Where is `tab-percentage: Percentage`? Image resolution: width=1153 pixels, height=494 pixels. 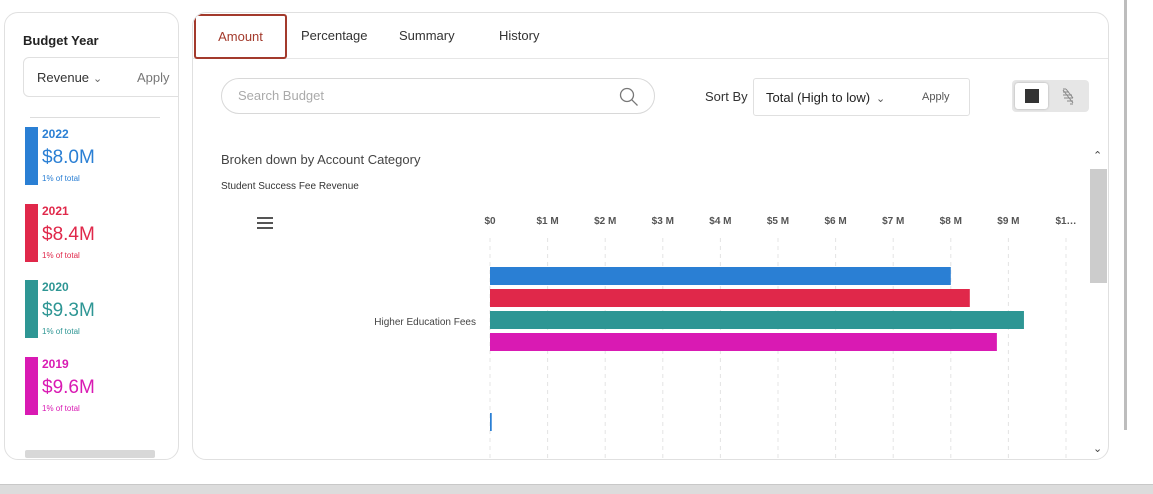
tab-percentage: Percentage is located at coordinates (334, 35).